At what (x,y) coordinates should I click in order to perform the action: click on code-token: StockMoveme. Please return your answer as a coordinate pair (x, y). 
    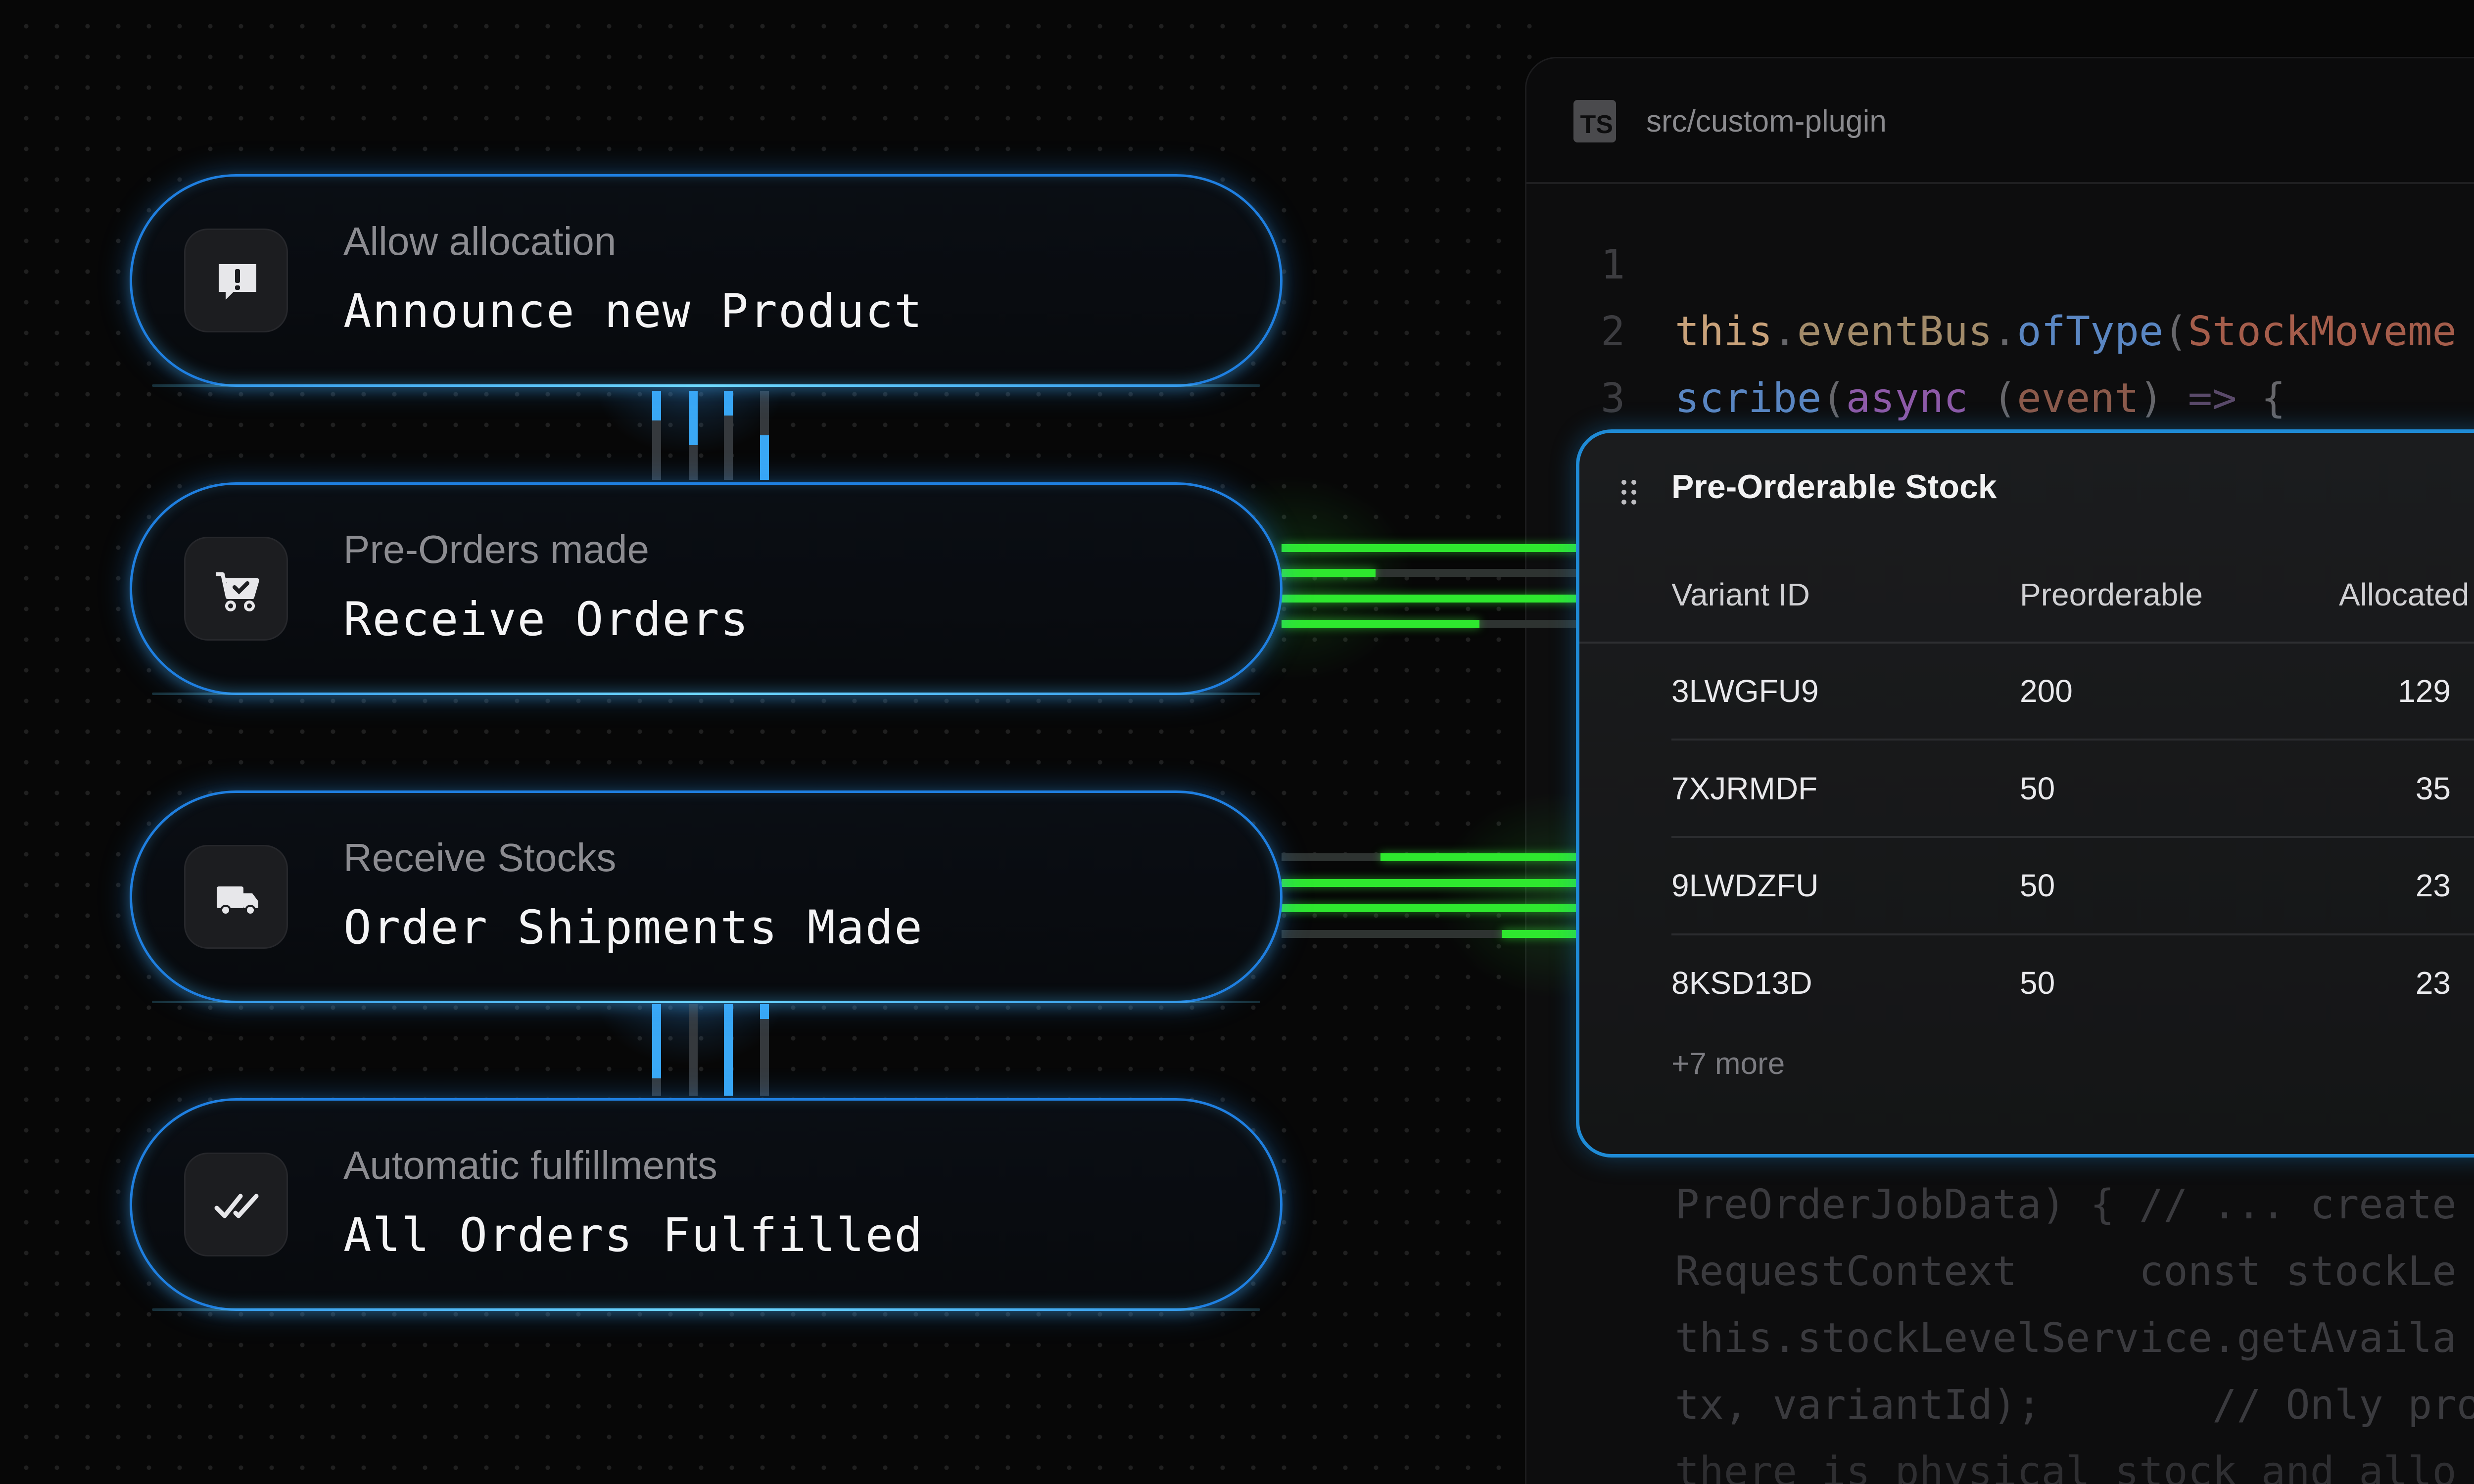
    Looking at the image, I should click on (2323, 331).